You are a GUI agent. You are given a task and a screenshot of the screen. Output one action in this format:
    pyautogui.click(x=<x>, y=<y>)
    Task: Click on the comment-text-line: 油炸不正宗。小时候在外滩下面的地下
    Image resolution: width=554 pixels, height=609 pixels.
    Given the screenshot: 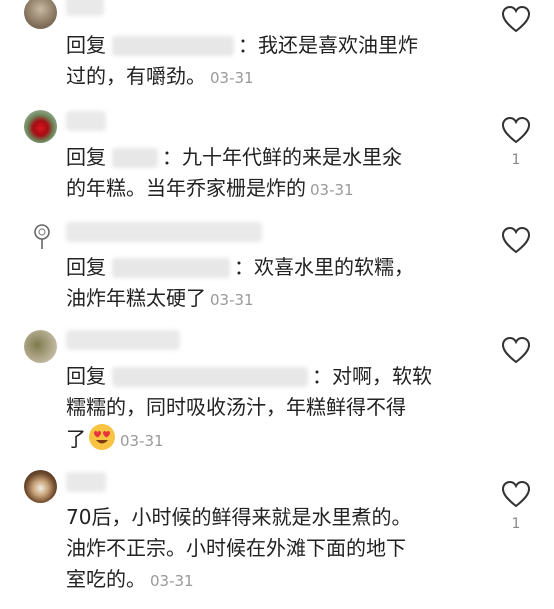 What is the action you would take?
    pyautogui.click(x=236, y=548)
    